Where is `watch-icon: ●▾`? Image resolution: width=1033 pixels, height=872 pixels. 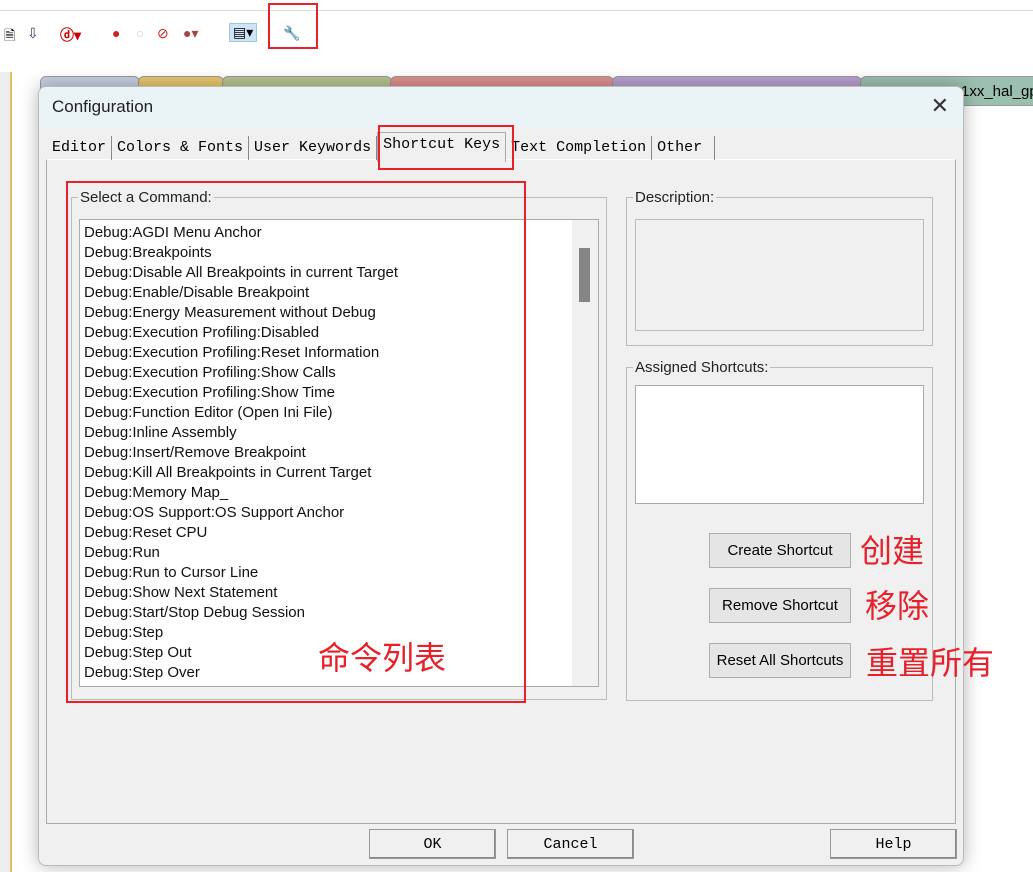
watch-icon: ●▾ is located at coordinates (190, 33).